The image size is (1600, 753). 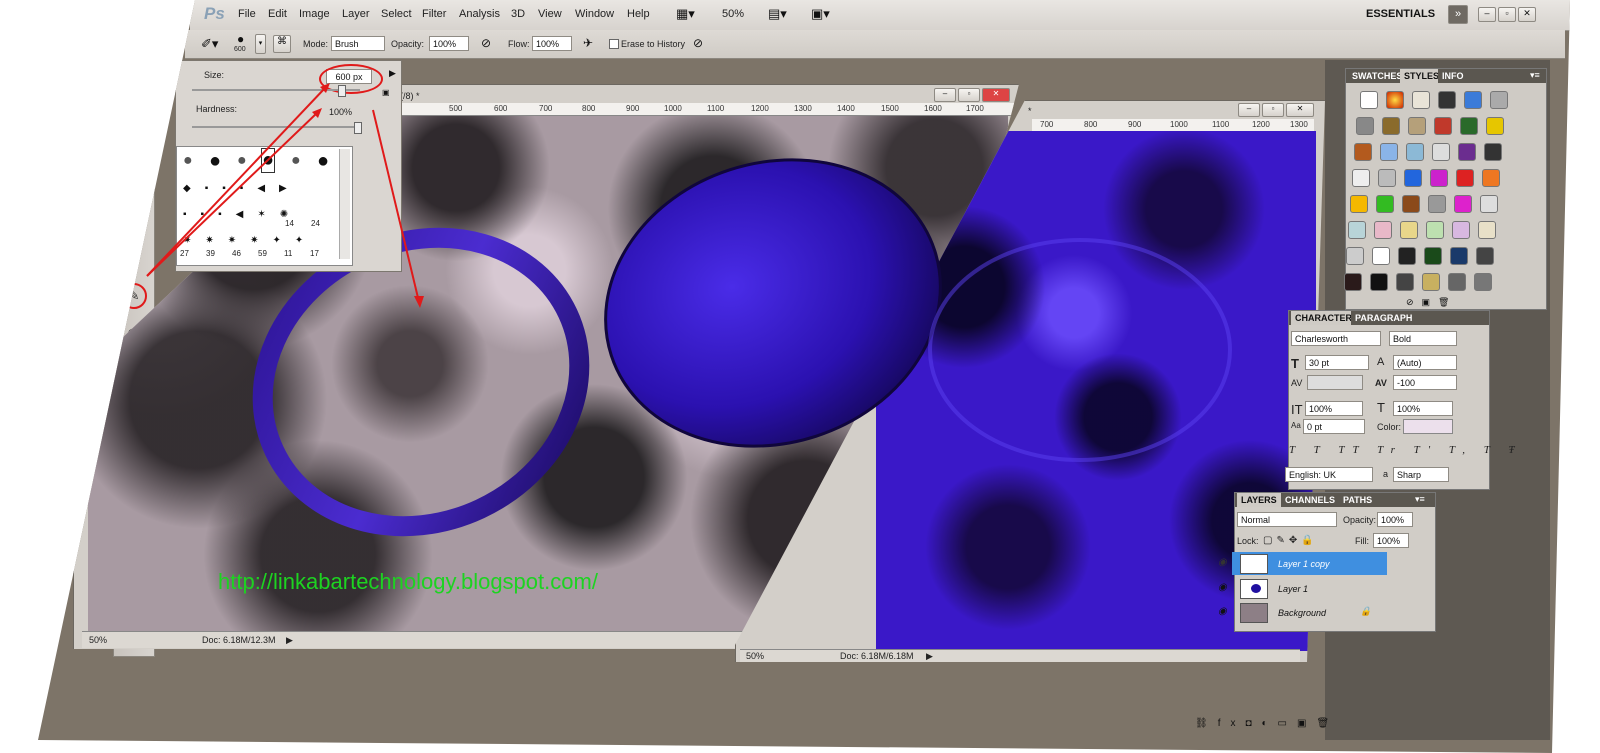 What do you see at coordinates (1386, 474) in the screenshot?
I see `antialias-icon: a` at bounding box center [1386, 474].